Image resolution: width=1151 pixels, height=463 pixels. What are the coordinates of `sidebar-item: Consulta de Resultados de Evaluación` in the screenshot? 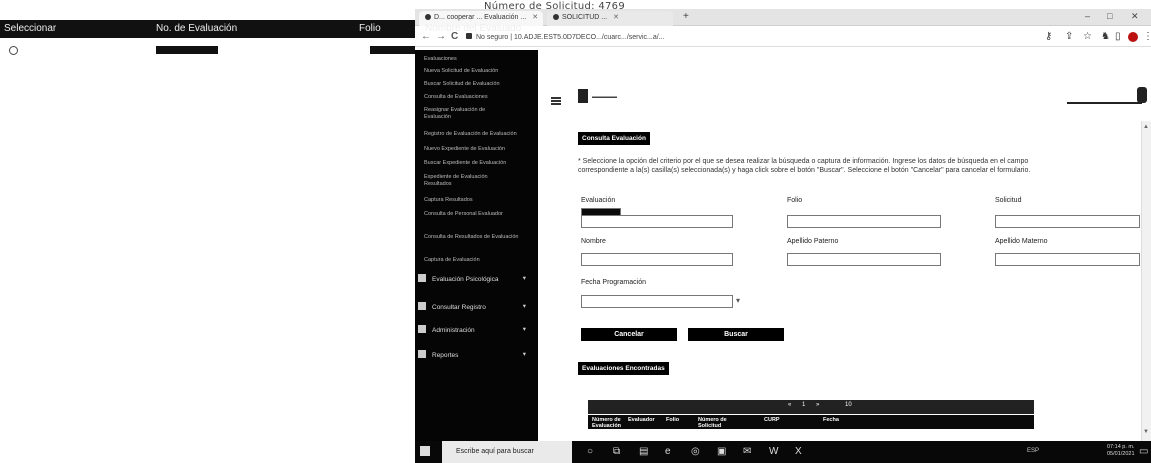 It's located at (472, 237).